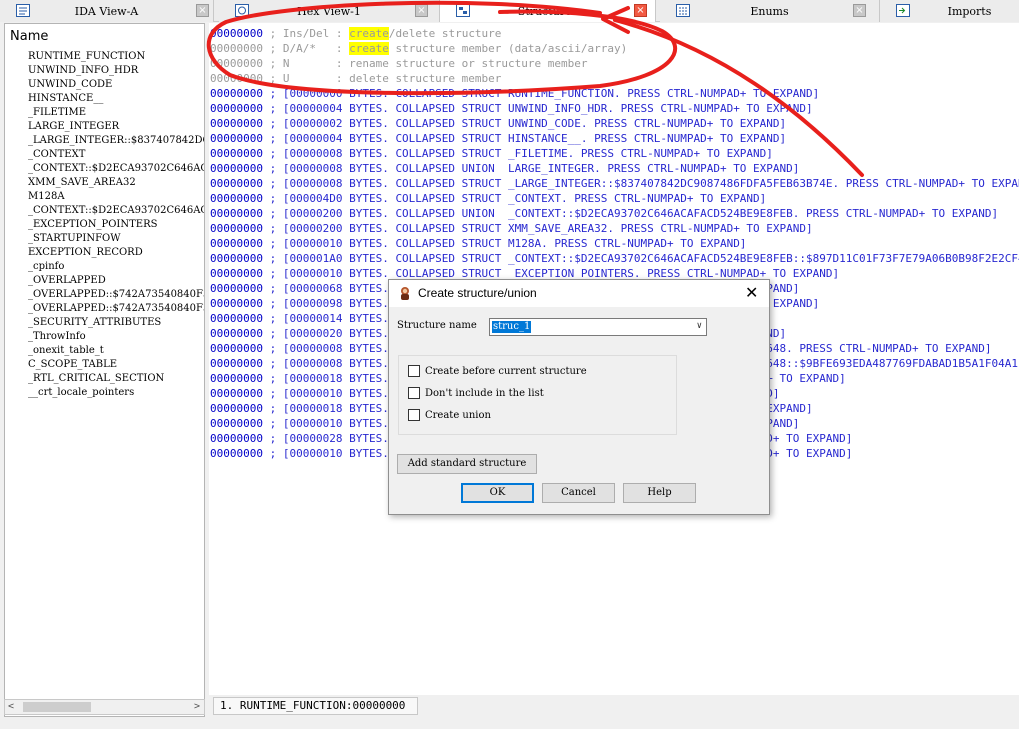  I want to click on dont-include-checkbox, so click(414, 393).